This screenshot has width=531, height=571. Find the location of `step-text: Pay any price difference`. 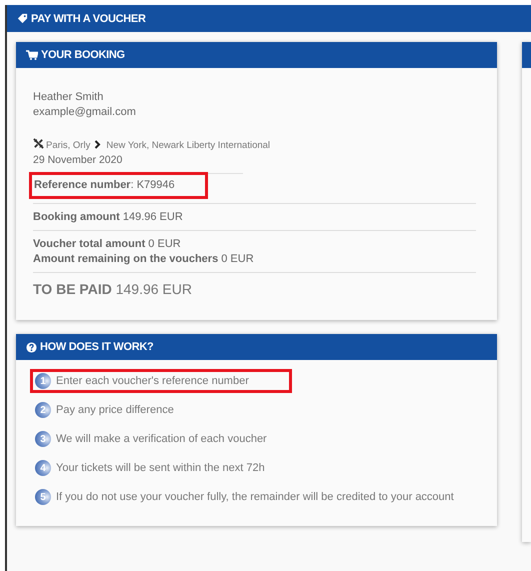

step-text: Pay any price difference is located at coordinates (115, 410).